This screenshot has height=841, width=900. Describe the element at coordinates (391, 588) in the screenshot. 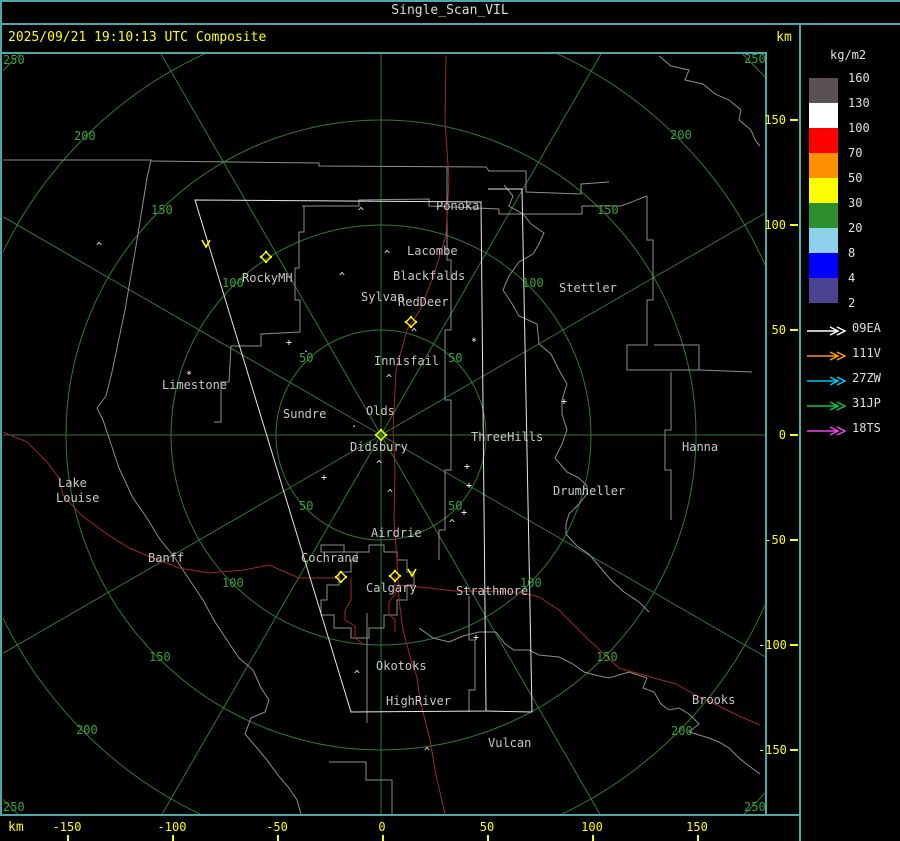

I see `city-label: Calgary` at that location.